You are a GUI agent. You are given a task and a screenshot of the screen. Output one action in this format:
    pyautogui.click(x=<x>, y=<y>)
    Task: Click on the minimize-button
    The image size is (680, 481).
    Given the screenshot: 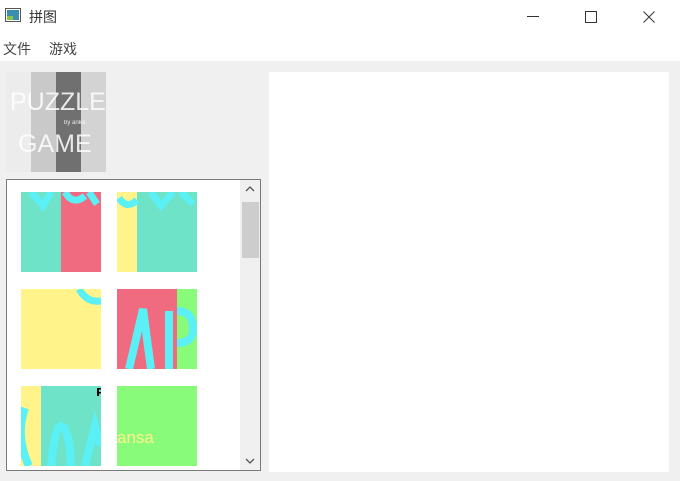 What is the action you would take?
    pyautogui.click(x=533, y=16)
    